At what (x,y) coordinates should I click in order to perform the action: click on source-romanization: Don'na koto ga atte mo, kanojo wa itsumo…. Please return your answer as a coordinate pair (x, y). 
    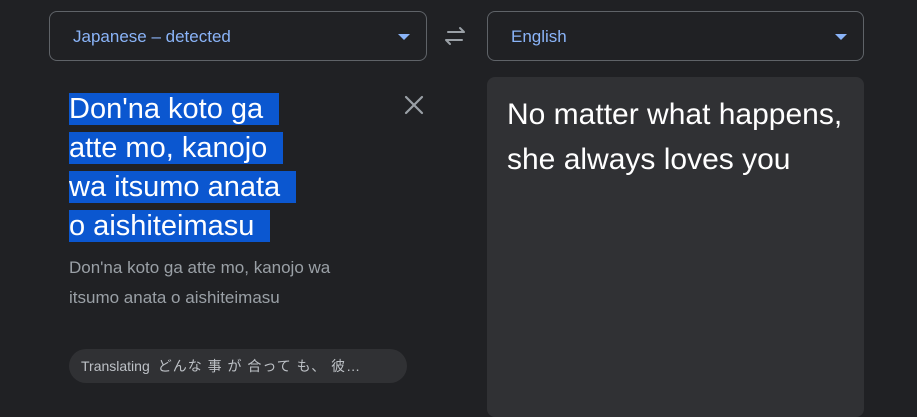
    Looking at the image, I should click on (200, 282).